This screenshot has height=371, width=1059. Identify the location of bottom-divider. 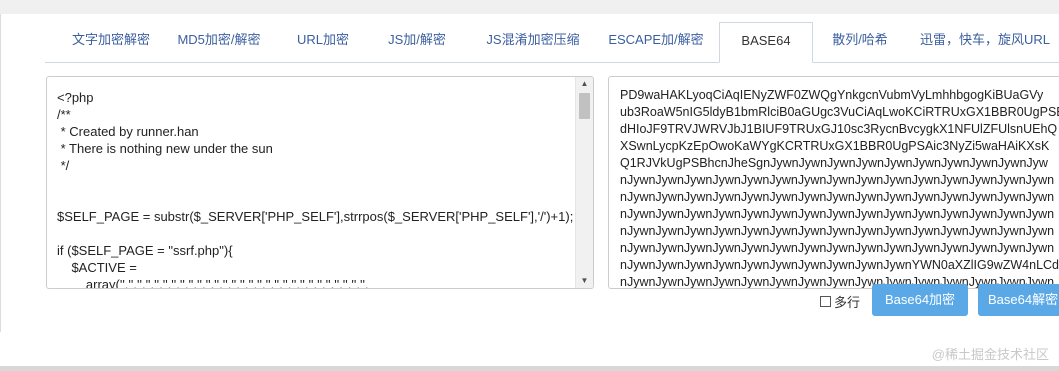
(529, 368).